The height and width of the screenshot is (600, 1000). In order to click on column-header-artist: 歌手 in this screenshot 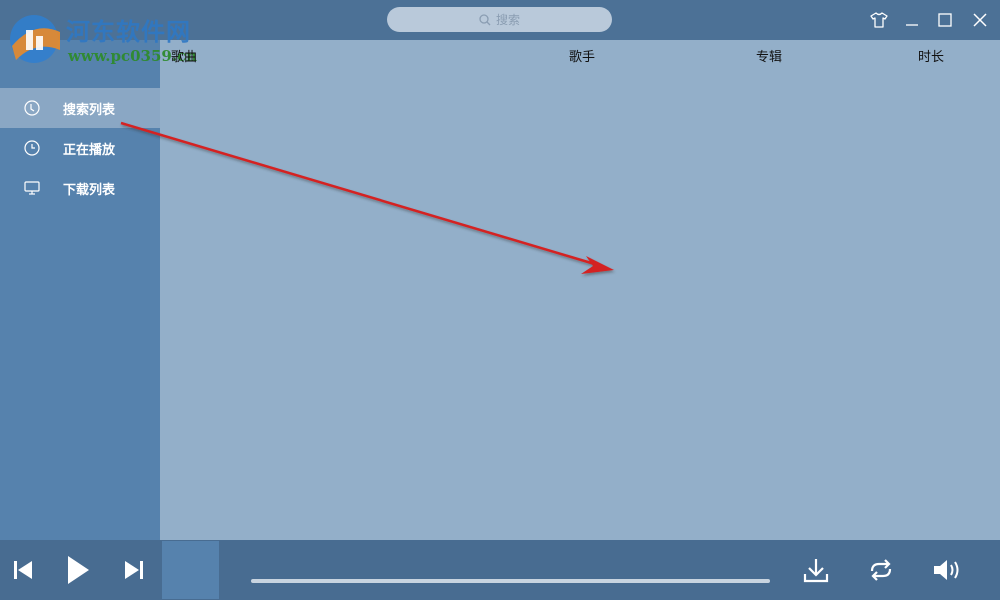, I will do `click(582, 55)`.